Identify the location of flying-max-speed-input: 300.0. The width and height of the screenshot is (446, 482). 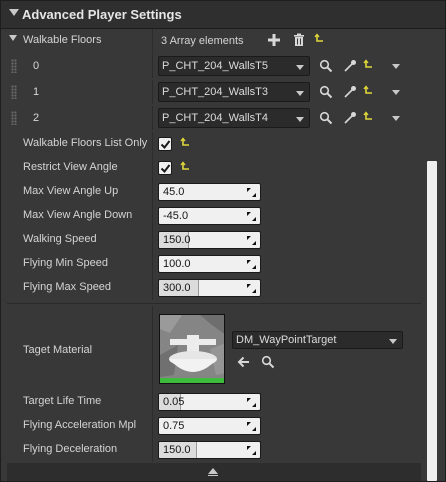
(209, 288).